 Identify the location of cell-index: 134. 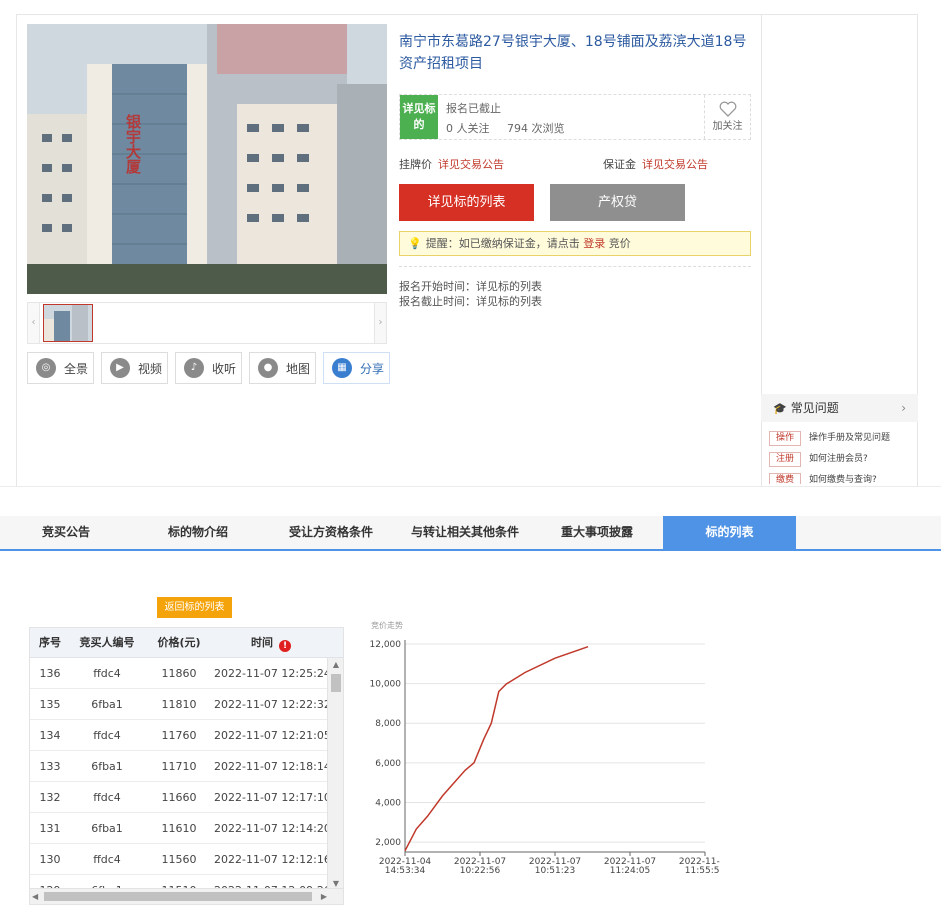
(50, 735).